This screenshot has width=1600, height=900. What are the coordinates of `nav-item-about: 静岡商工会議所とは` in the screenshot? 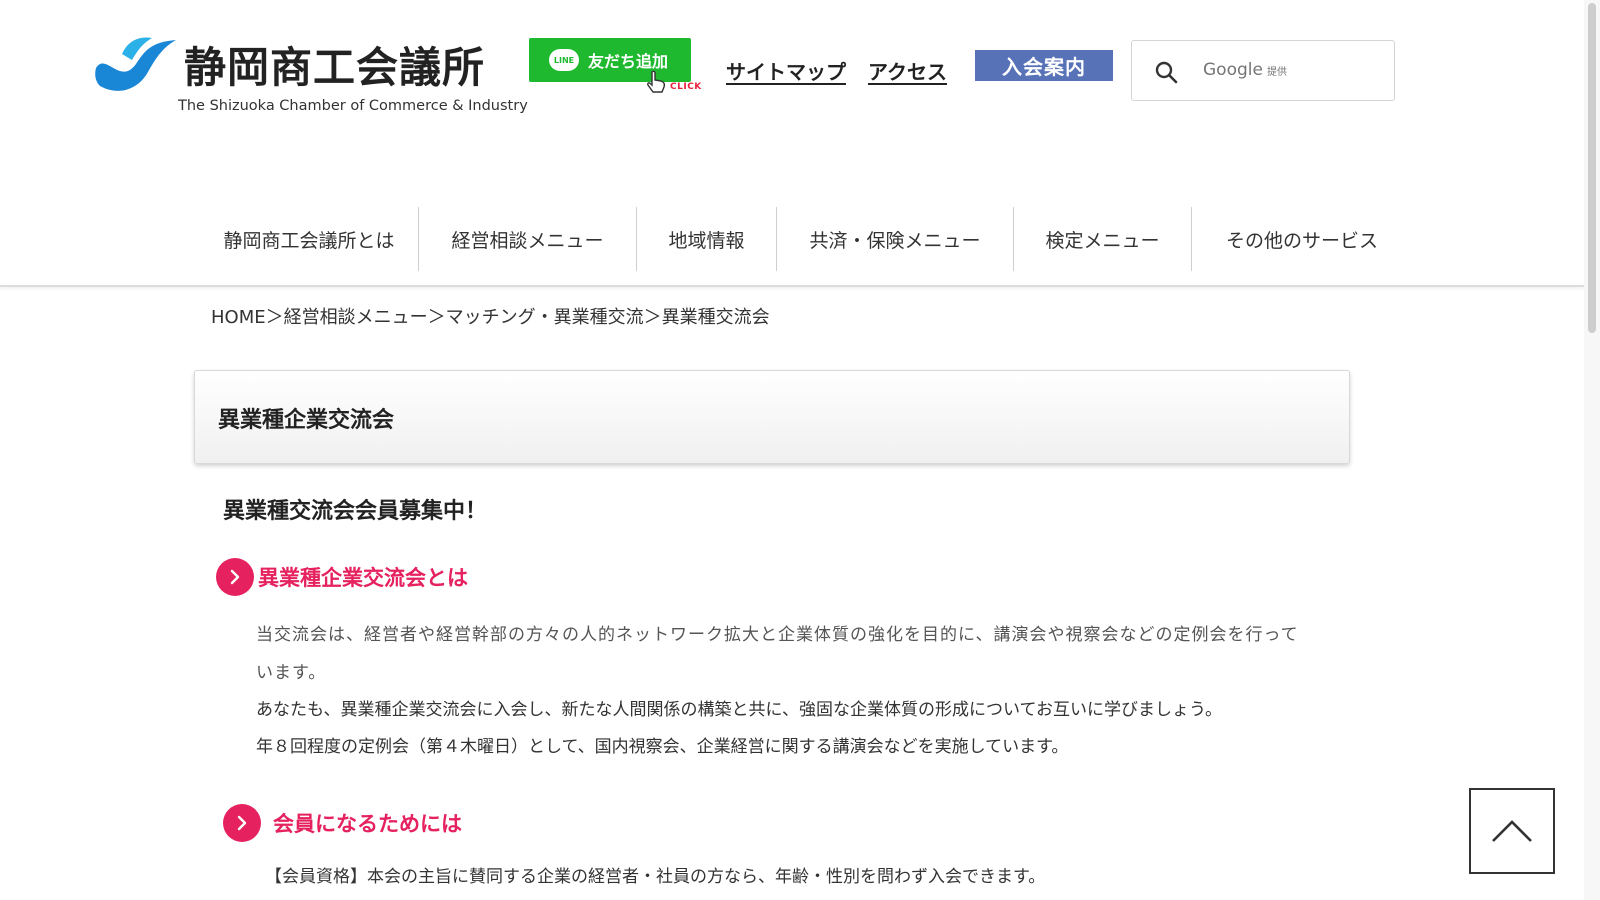 It's located at (309, 239).